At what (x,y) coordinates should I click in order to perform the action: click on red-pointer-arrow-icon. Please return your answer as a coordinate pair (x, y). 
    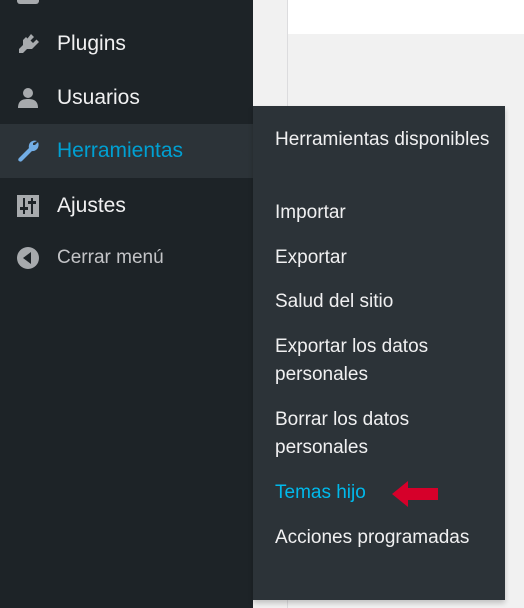
    Looking at the image, I should click on (415, 494).